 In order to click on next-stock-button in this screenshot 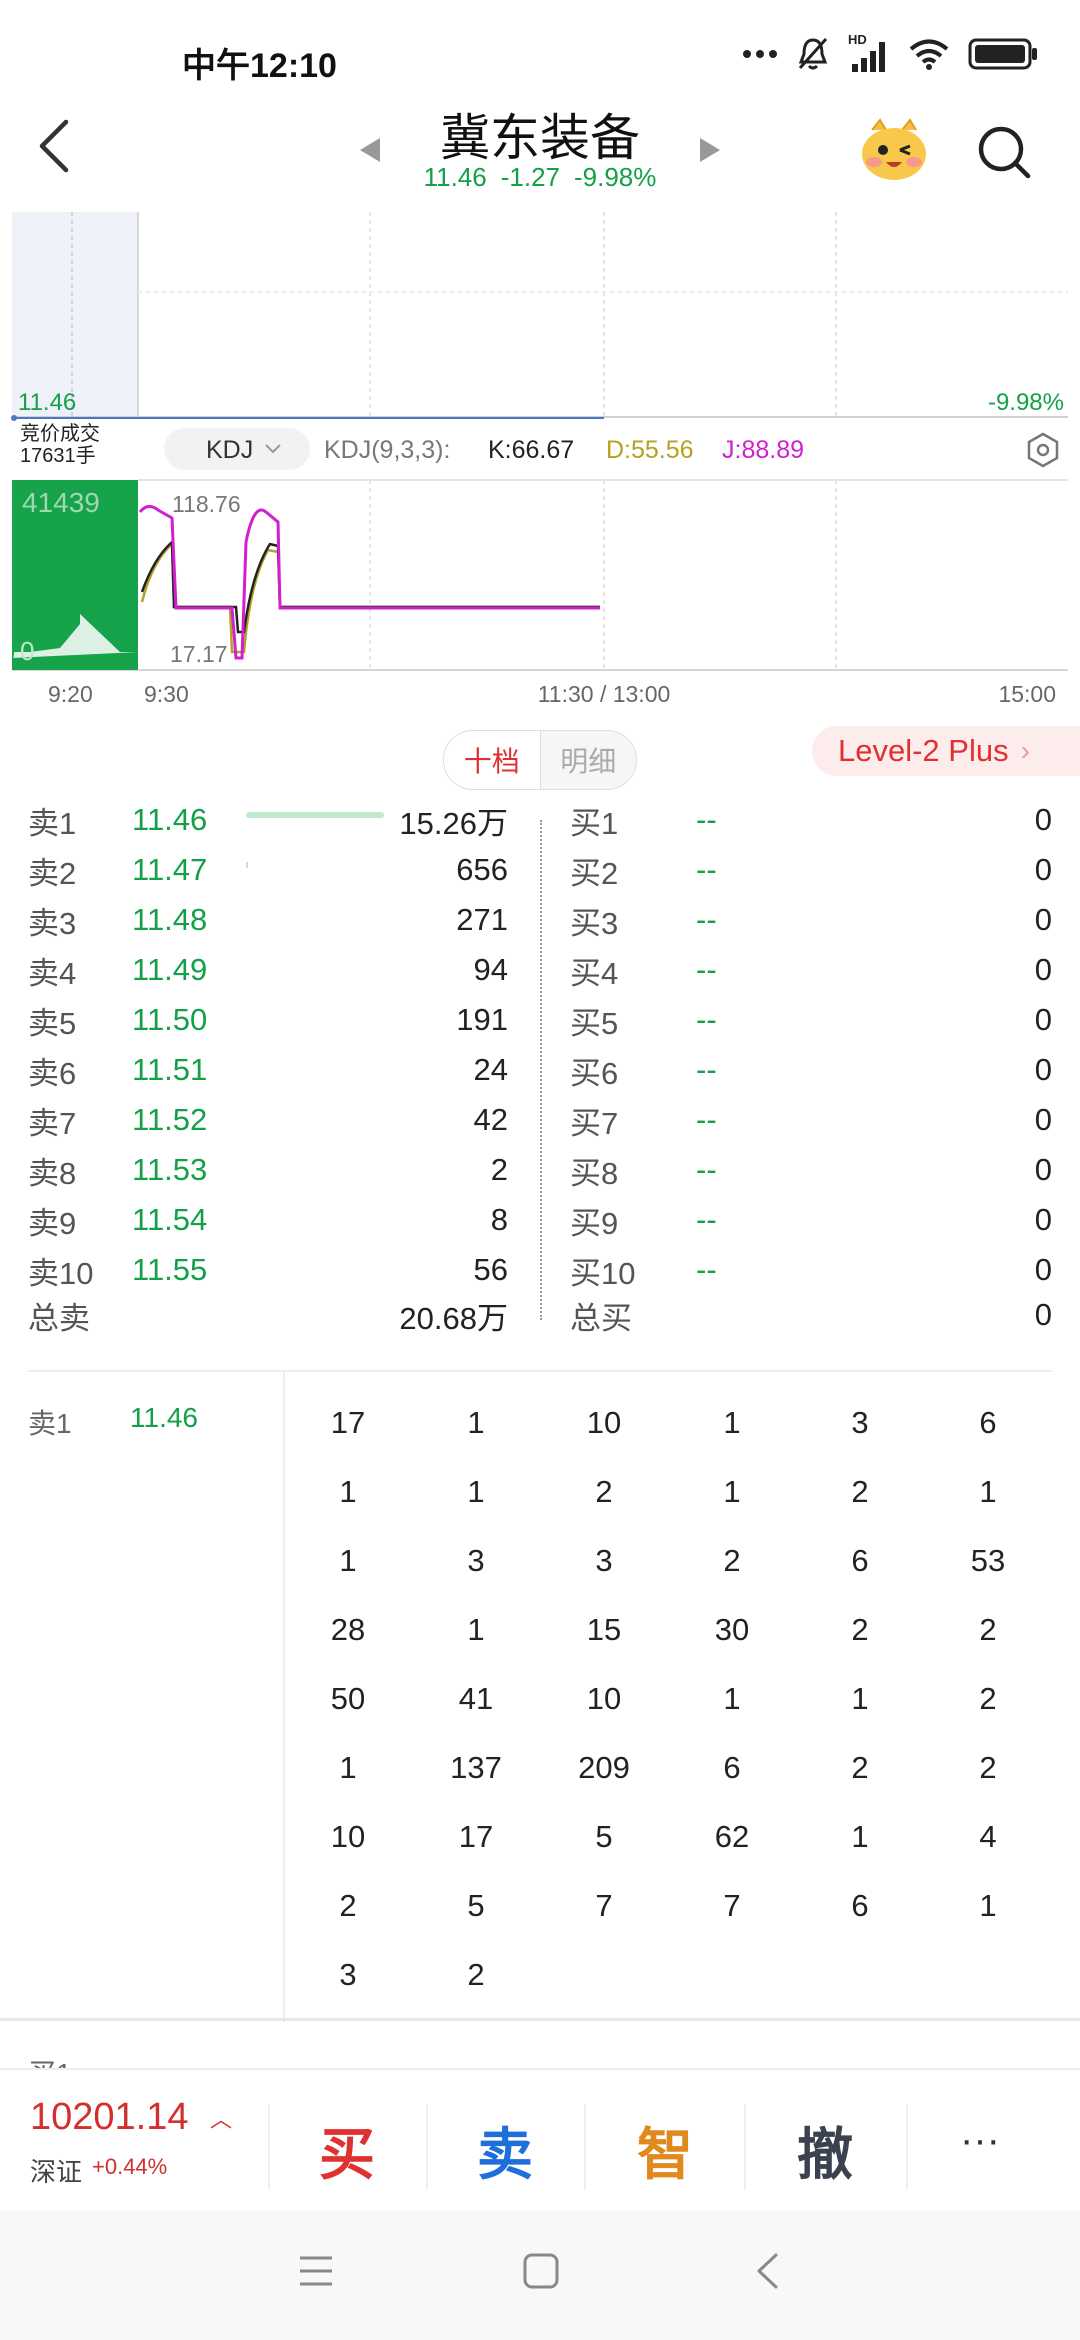, I will do `click(710, 152)`.